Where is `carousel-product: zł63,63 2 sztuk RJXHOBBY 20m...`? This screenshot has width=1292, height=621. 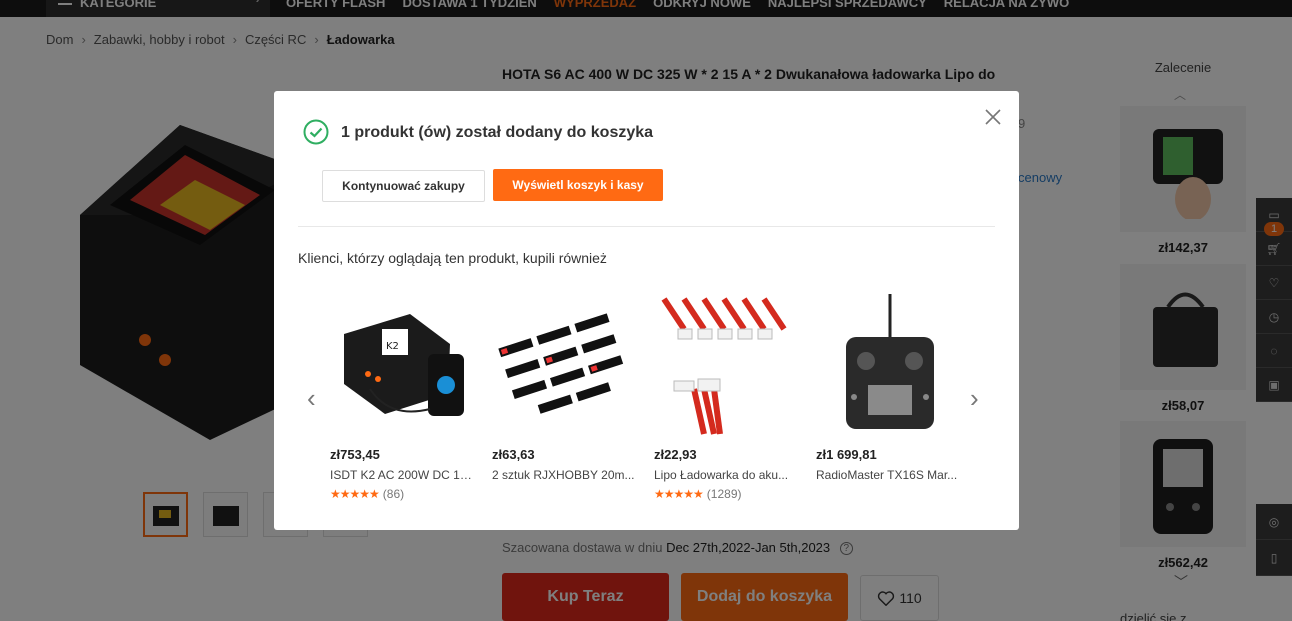
carousel-product: zł63,63 2 sztuk RJXHOBBY 20m... is located at coordinates (564, 395).